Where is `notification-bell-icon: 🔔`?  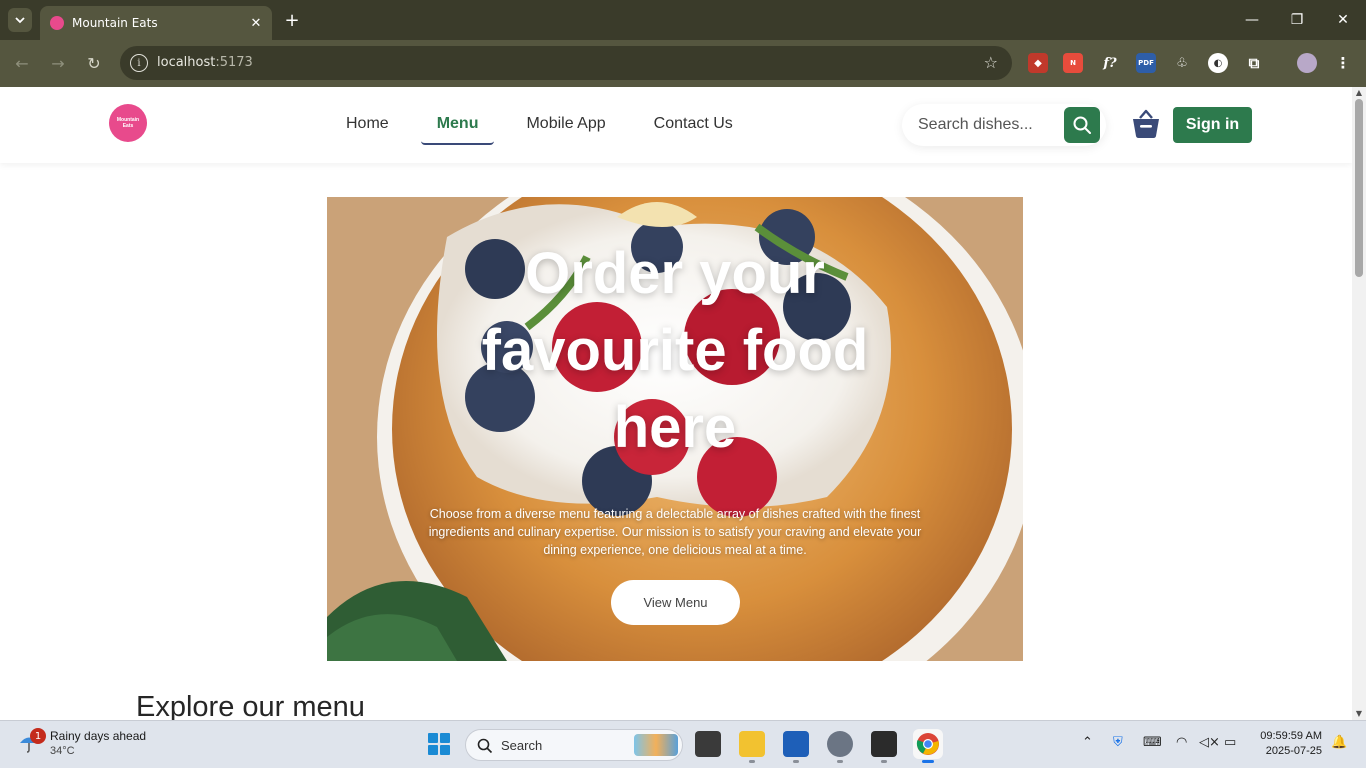
notification-bell-icon: 🔔 is located at coordinates (1339, 742).